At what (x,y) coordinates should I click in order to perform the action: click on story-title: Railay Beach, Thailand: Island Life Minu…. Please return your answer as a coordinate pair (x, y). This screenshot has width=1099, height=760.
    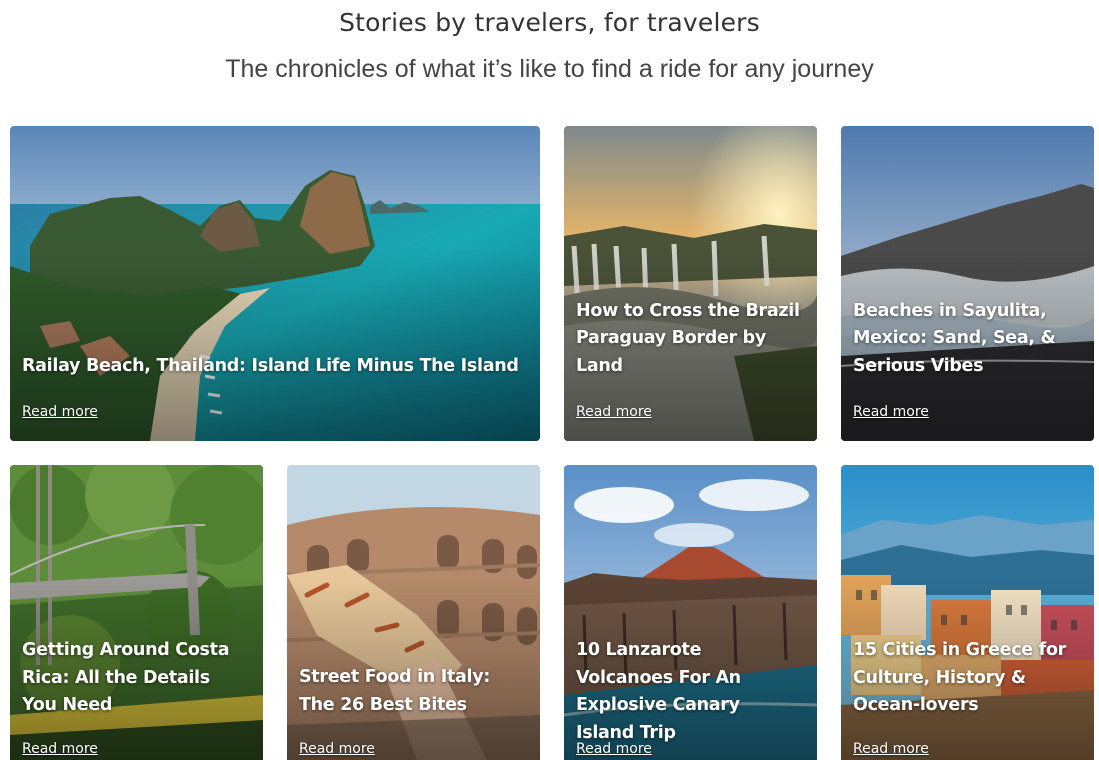
    Looking at the image, I should click on (274, 367).